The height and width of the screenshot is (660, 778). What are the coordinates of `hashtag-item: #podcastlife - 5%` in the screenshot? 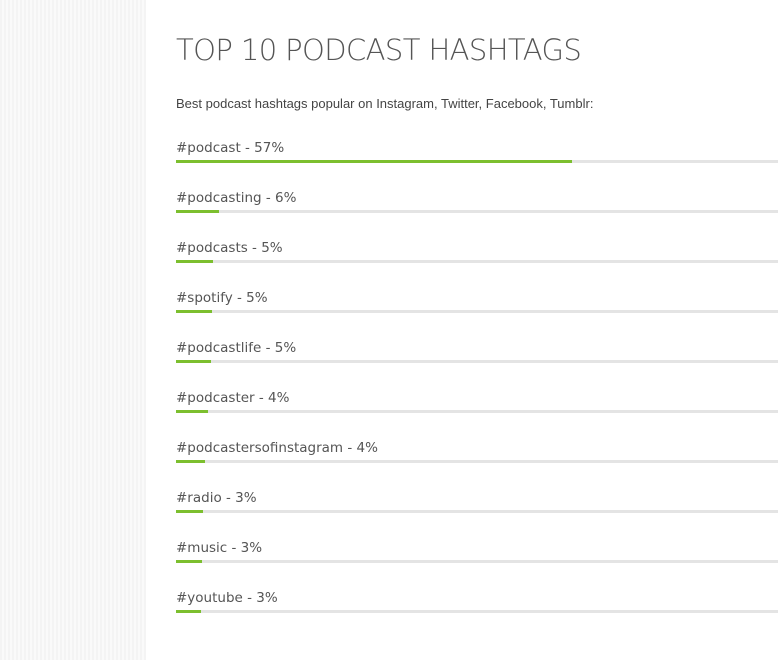 It's located at (477, 364).